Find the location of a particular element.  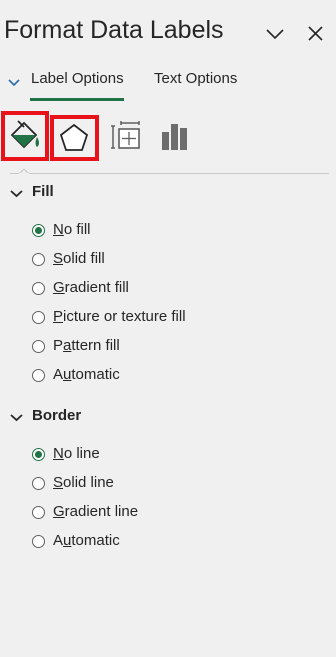

category-icon-row is located at coordinates (168, 141).